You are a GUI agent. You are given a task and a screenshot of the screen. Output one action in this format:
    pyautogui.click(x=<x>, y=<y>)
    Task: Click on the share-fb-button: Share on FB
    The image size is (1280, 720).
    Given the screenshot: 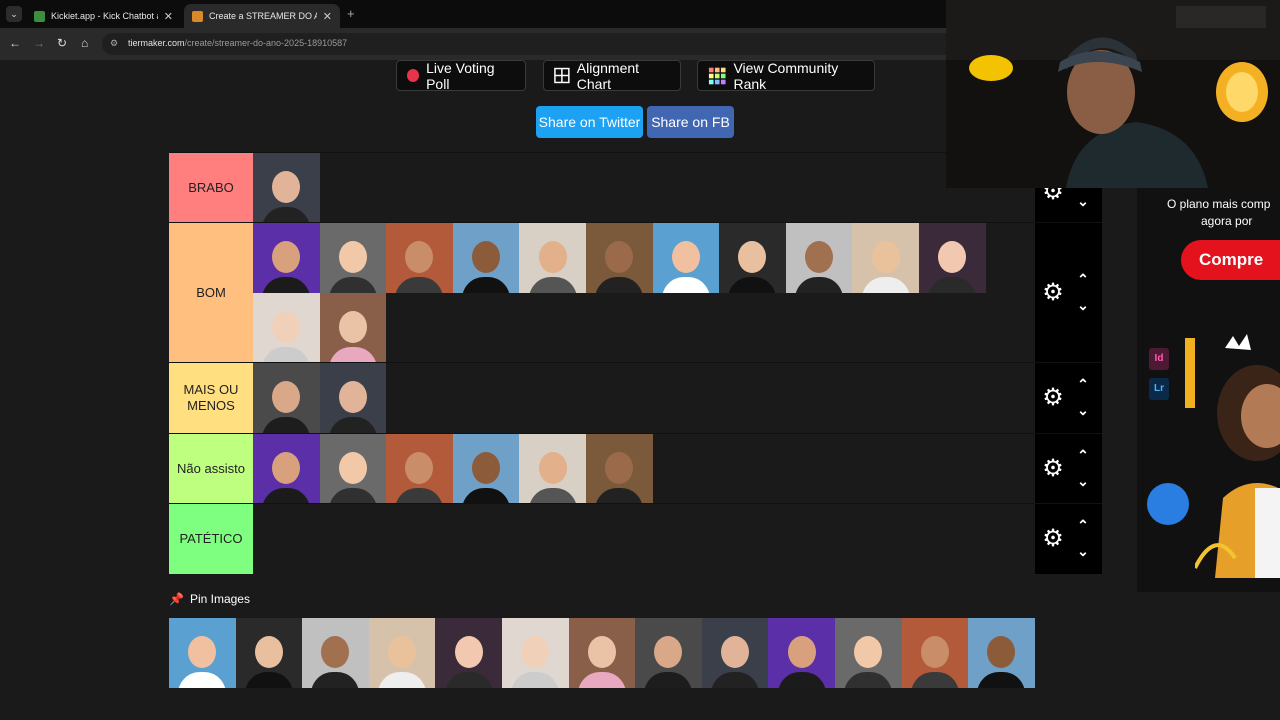 What is the action you would take?
    pyautogui.click(x=690, y=122)
    